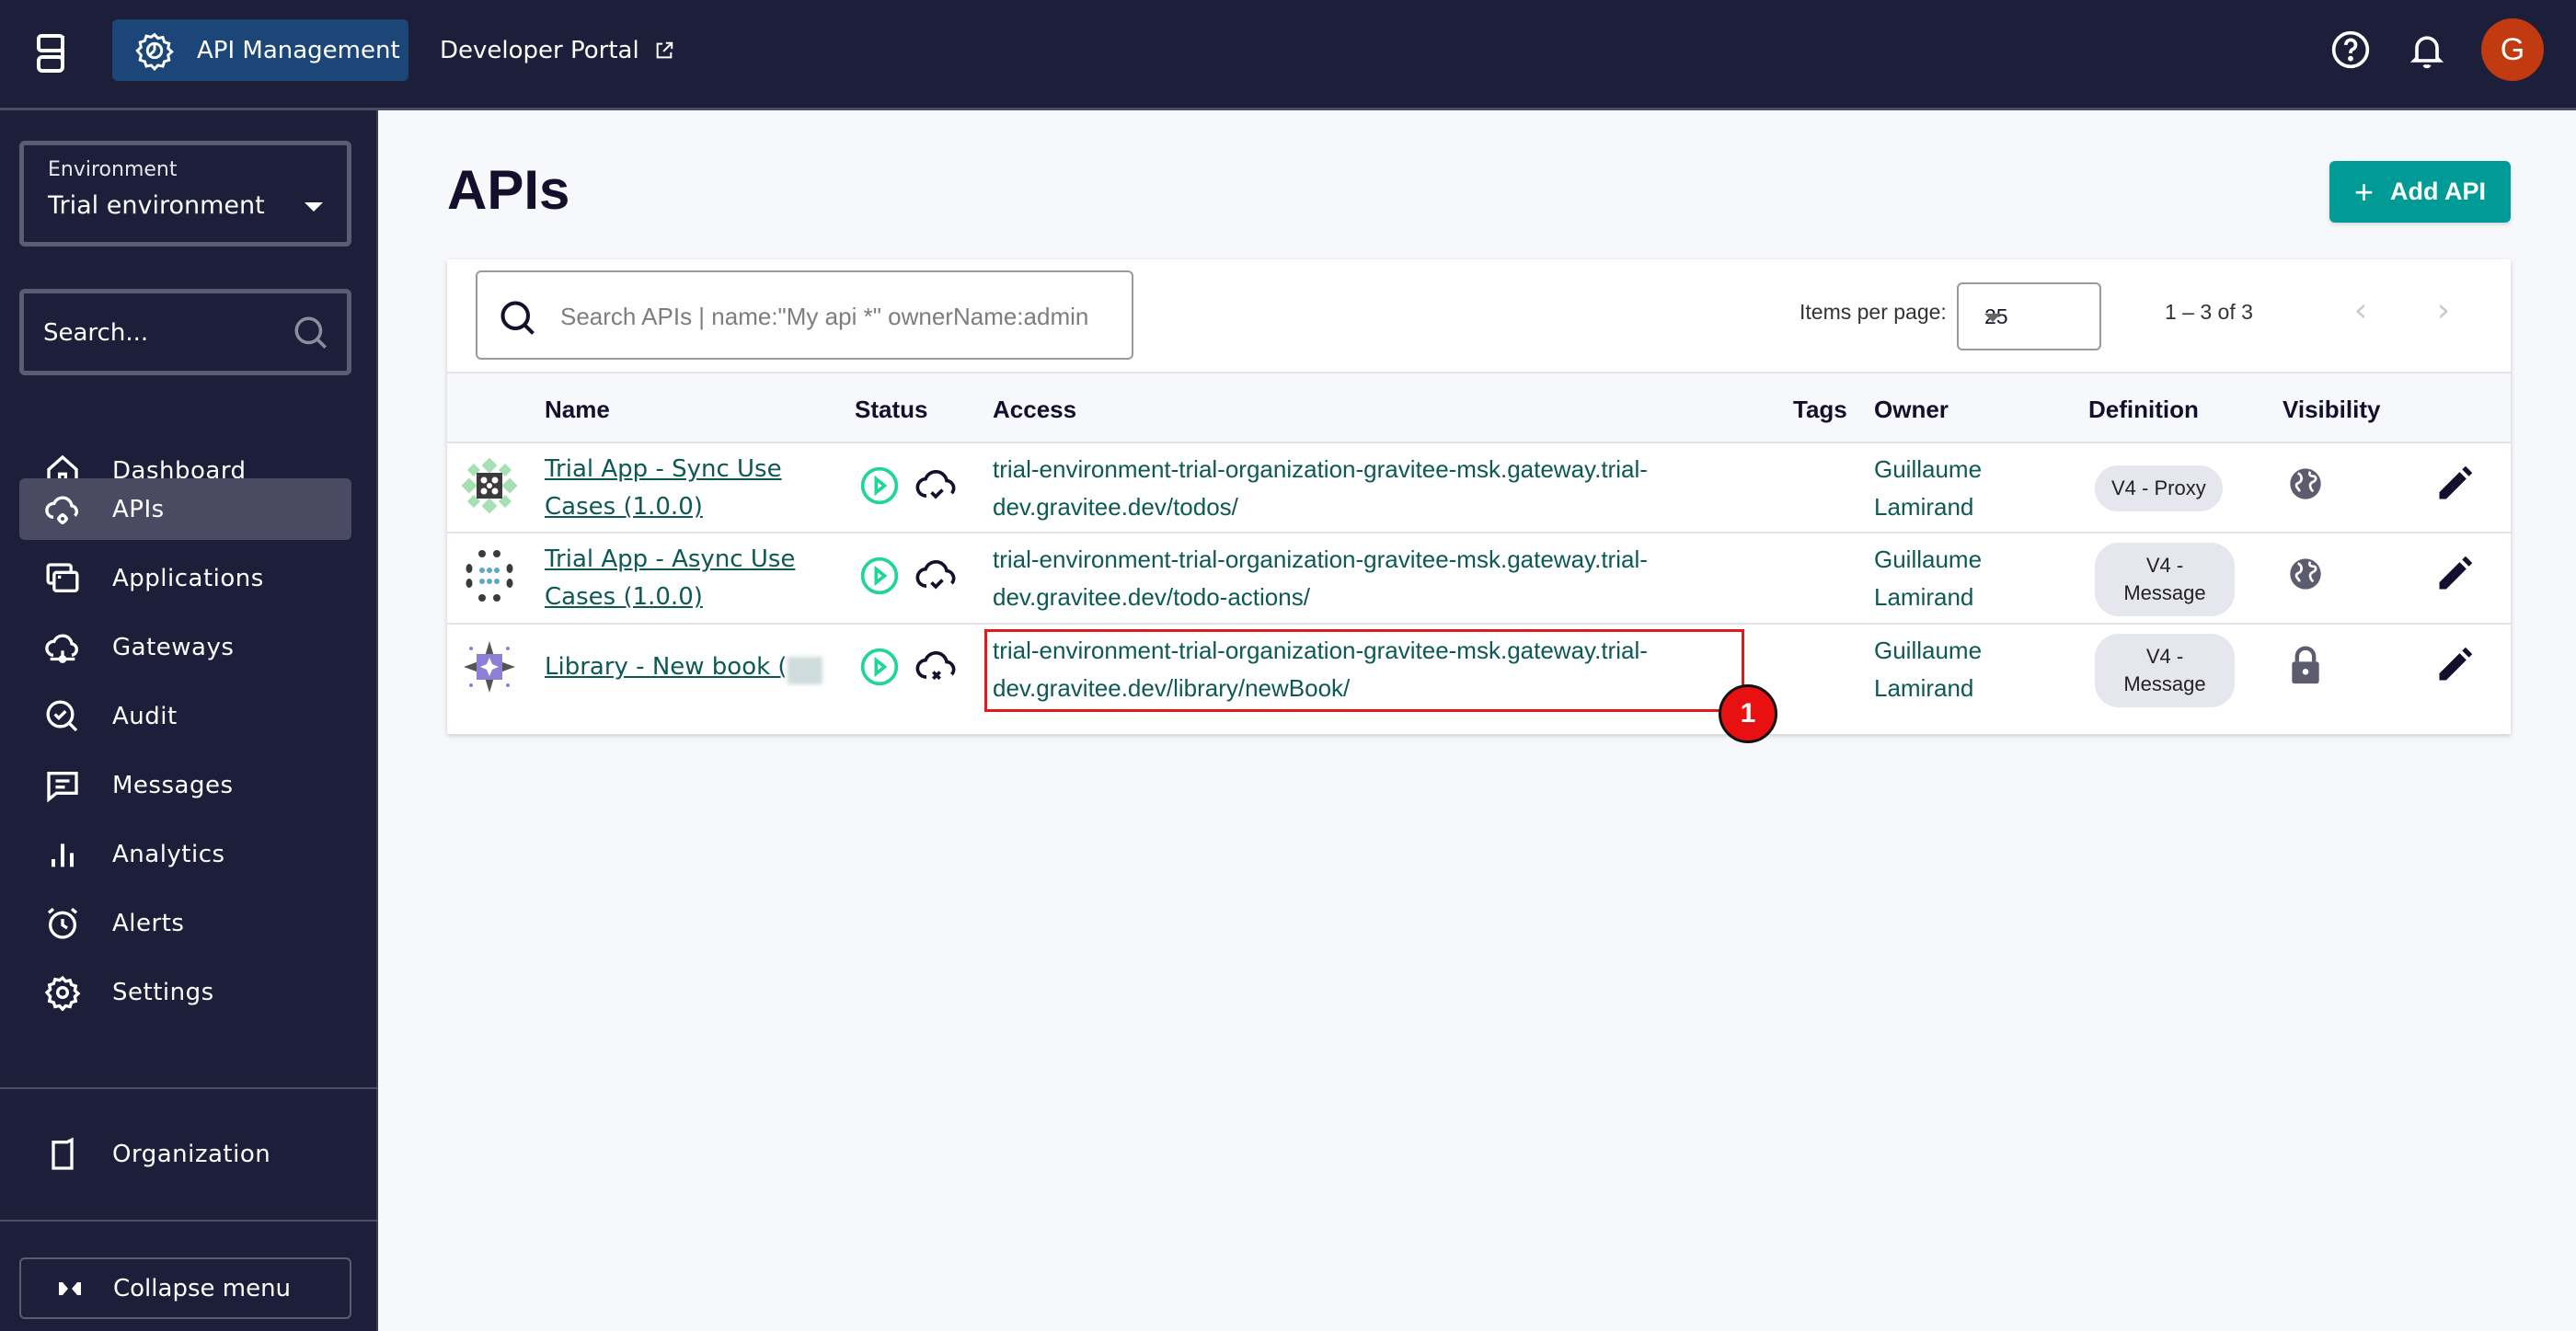  Describe the element at coordinates (148, 923) in the screenshot. I see `sidebar-item-label: Alerts` at that location.